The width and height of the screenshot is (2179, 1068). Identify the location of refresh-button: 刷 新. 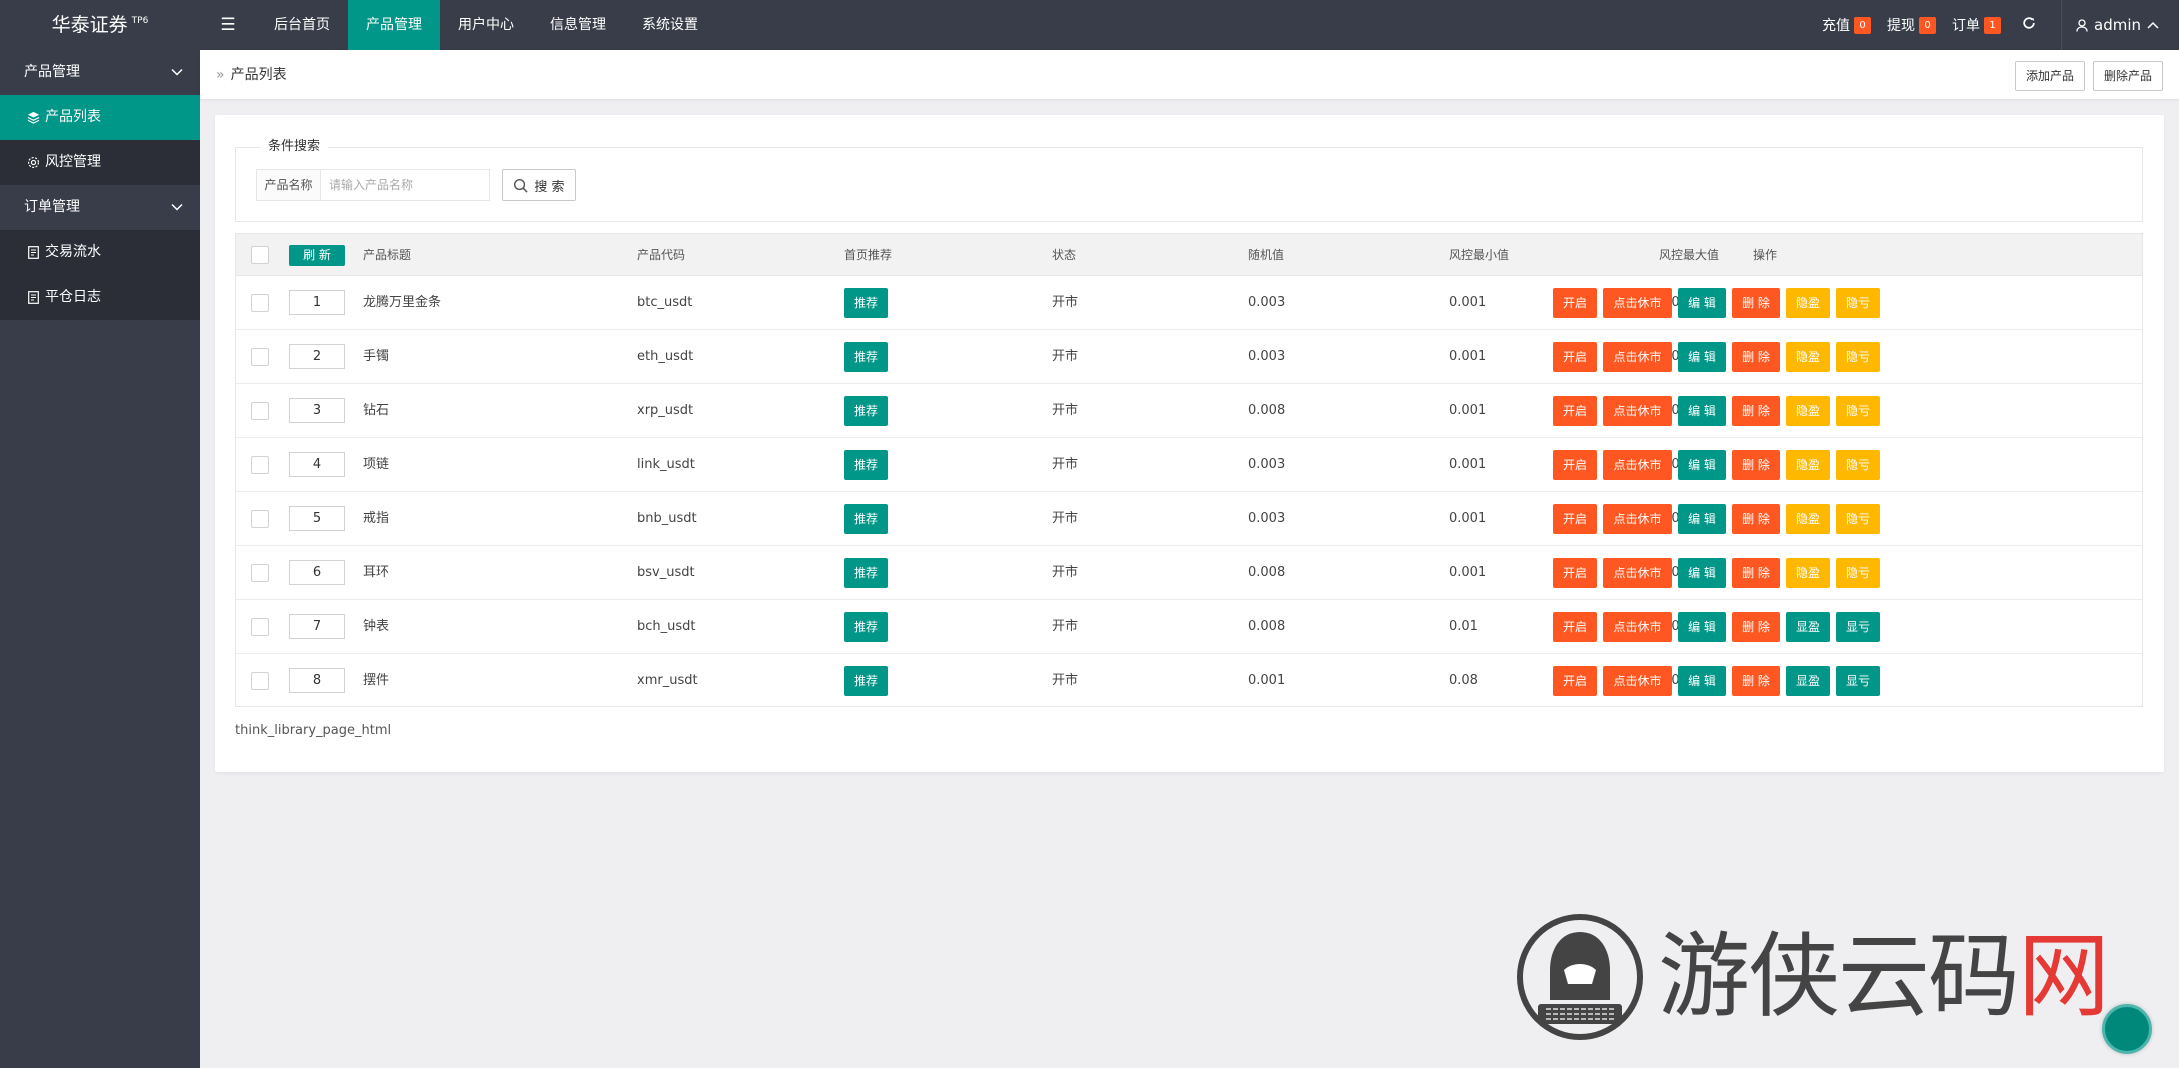
(317, 255).